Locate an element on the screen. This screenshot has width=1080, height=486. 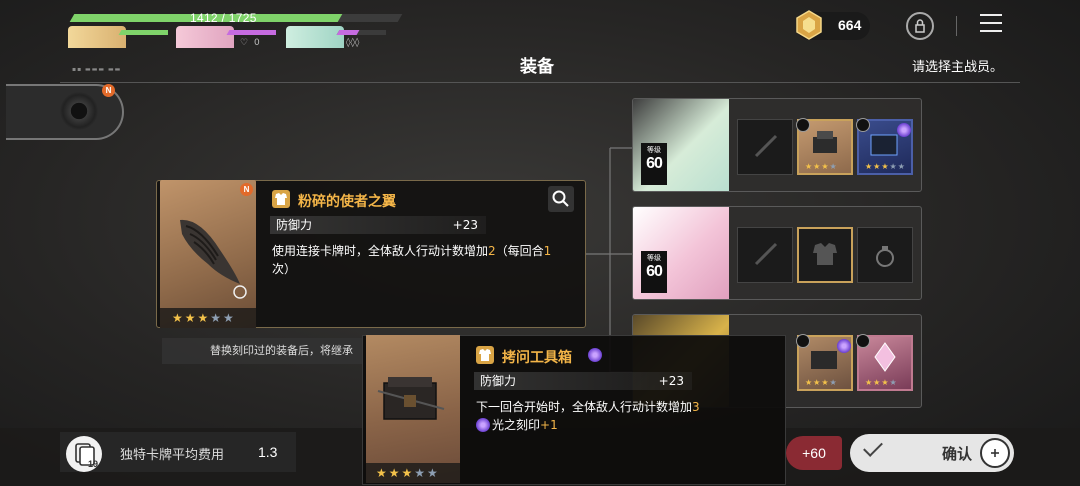
character-row: 等级 60 ★★★★ ★★★★★ is located at coordinates (777, 145).